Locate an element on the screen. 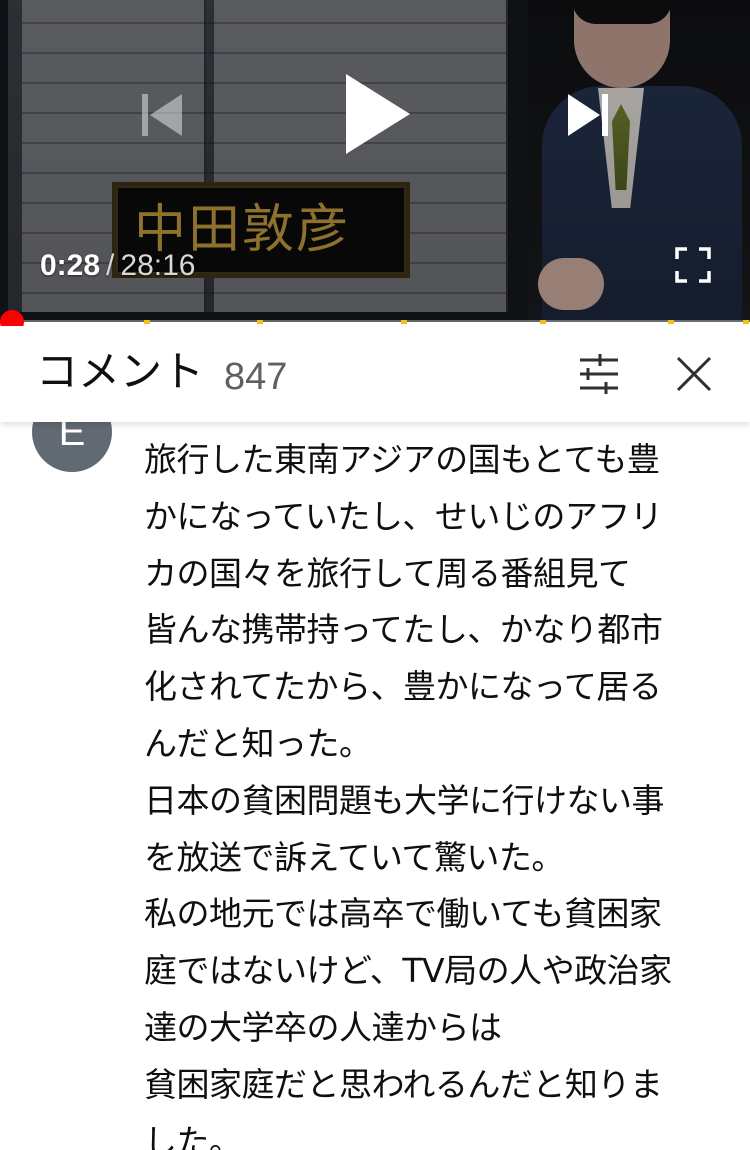  comment-line: 貧困家庭だと思われるんだと知りま is located at coordinates (403, 1084).